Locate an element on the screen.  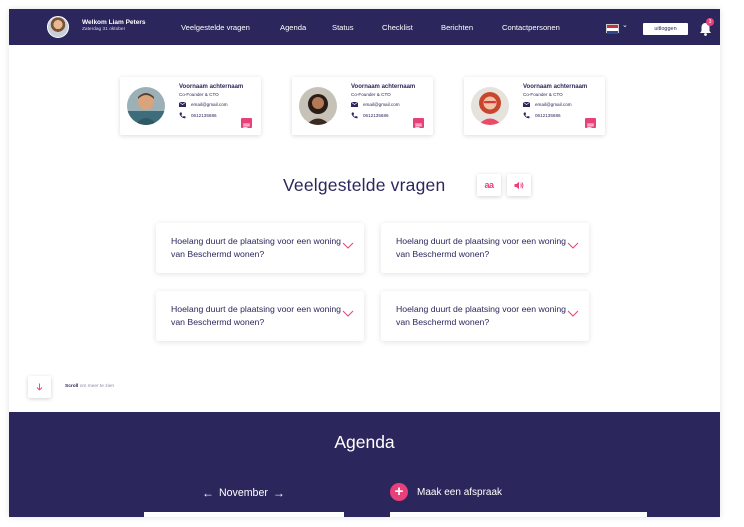
scroll-down-button is located at coordinates (39, 387).